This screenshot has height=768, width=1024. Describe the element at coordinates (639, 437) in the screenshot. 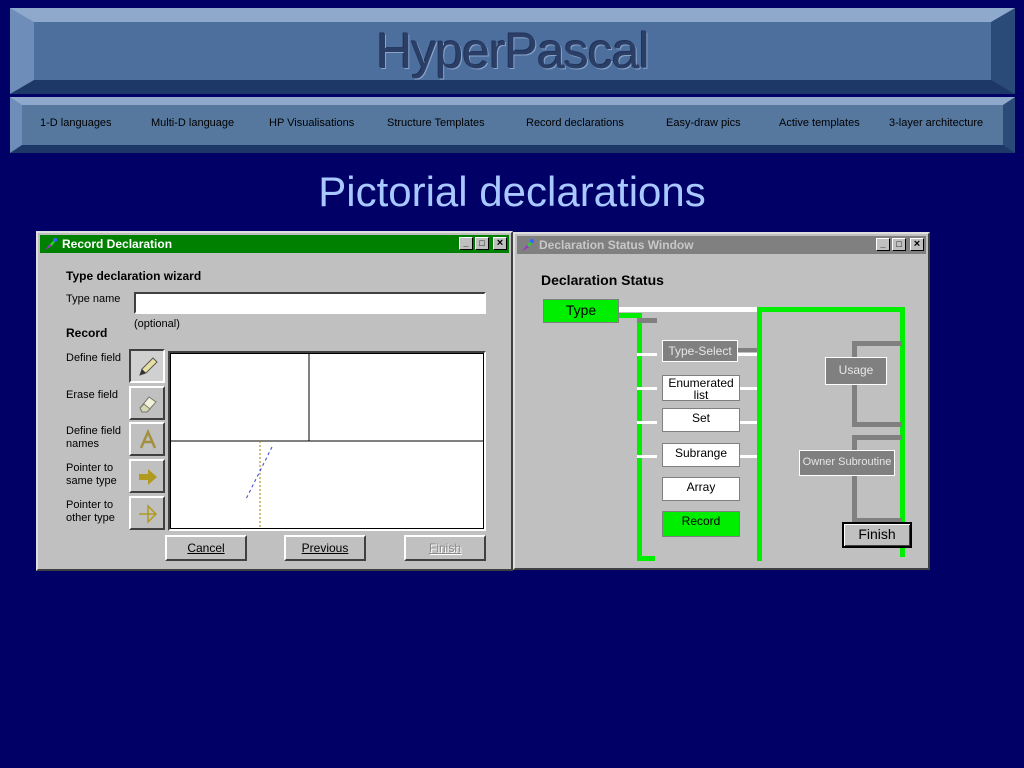

I see `left-green-rail` at that location.